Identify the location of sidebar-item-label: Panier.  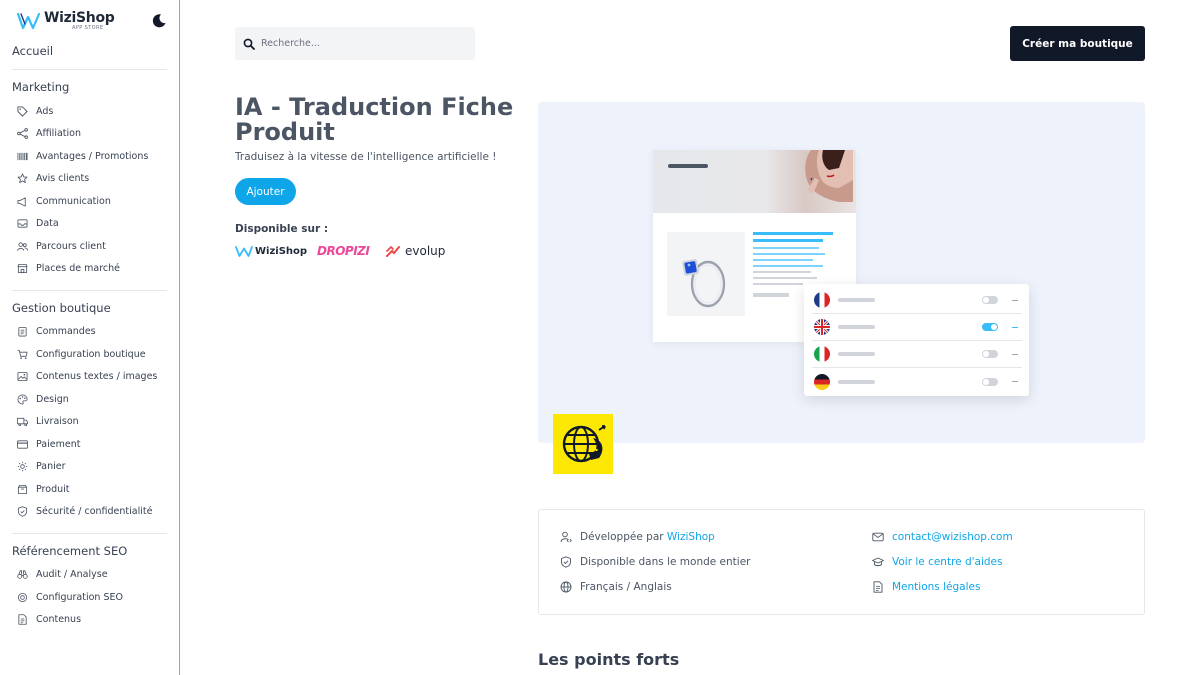
(51, 466).